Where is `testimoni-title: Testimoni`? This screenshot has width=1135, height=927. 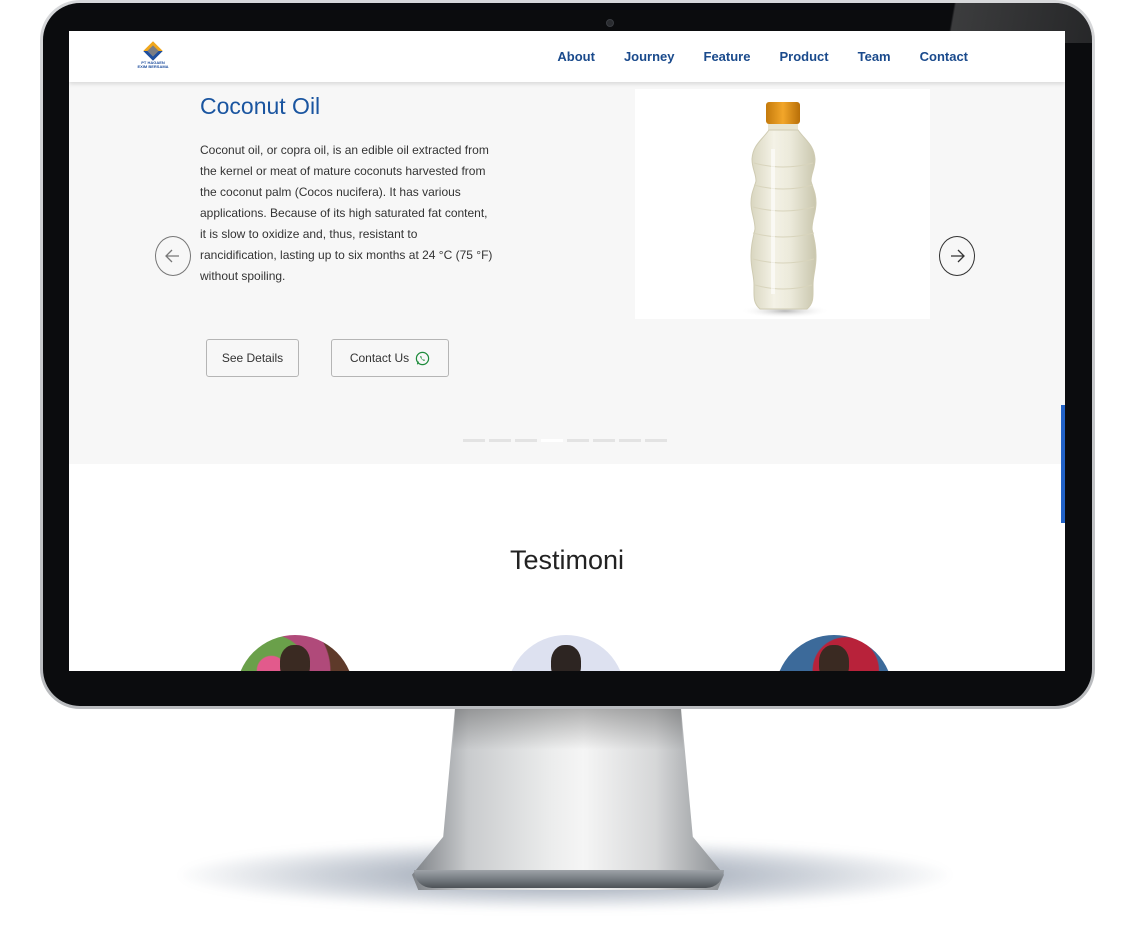 testimoni-title: Testimoni is located at coordinates (567, 560).